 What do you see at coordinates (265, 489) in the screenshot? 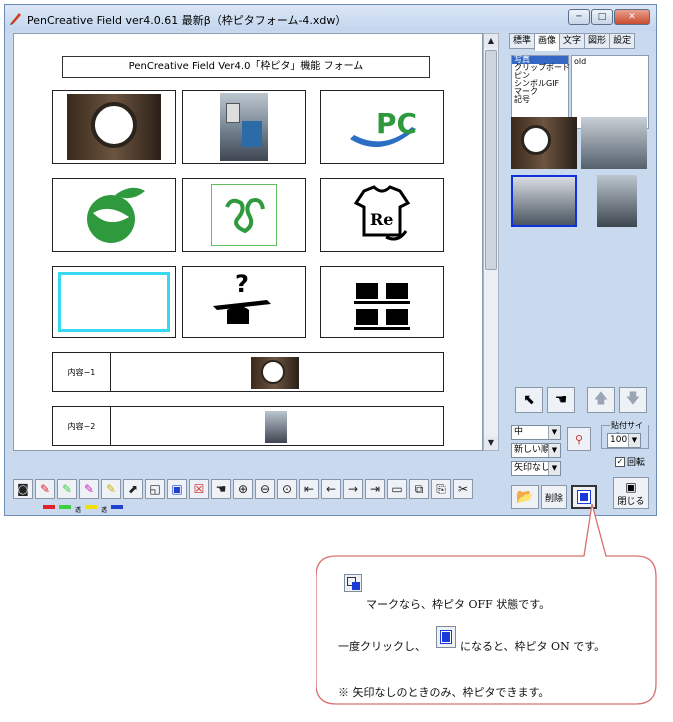
I see `zoom-out-icon: ⊖` at bounding box center [265, 489].